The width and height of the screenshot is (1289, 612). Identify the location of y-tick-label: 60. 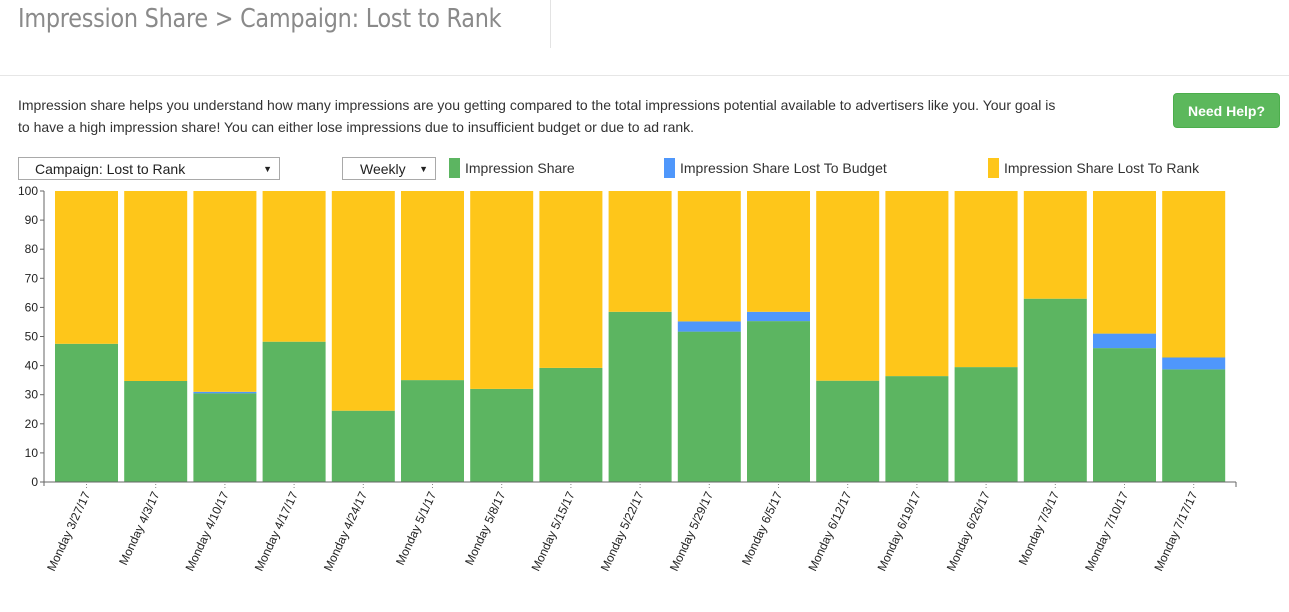
(32, 307).